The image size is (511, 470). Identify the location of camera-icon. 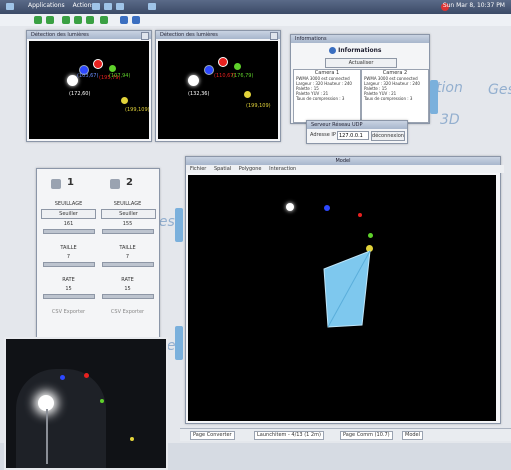
(115, 184).